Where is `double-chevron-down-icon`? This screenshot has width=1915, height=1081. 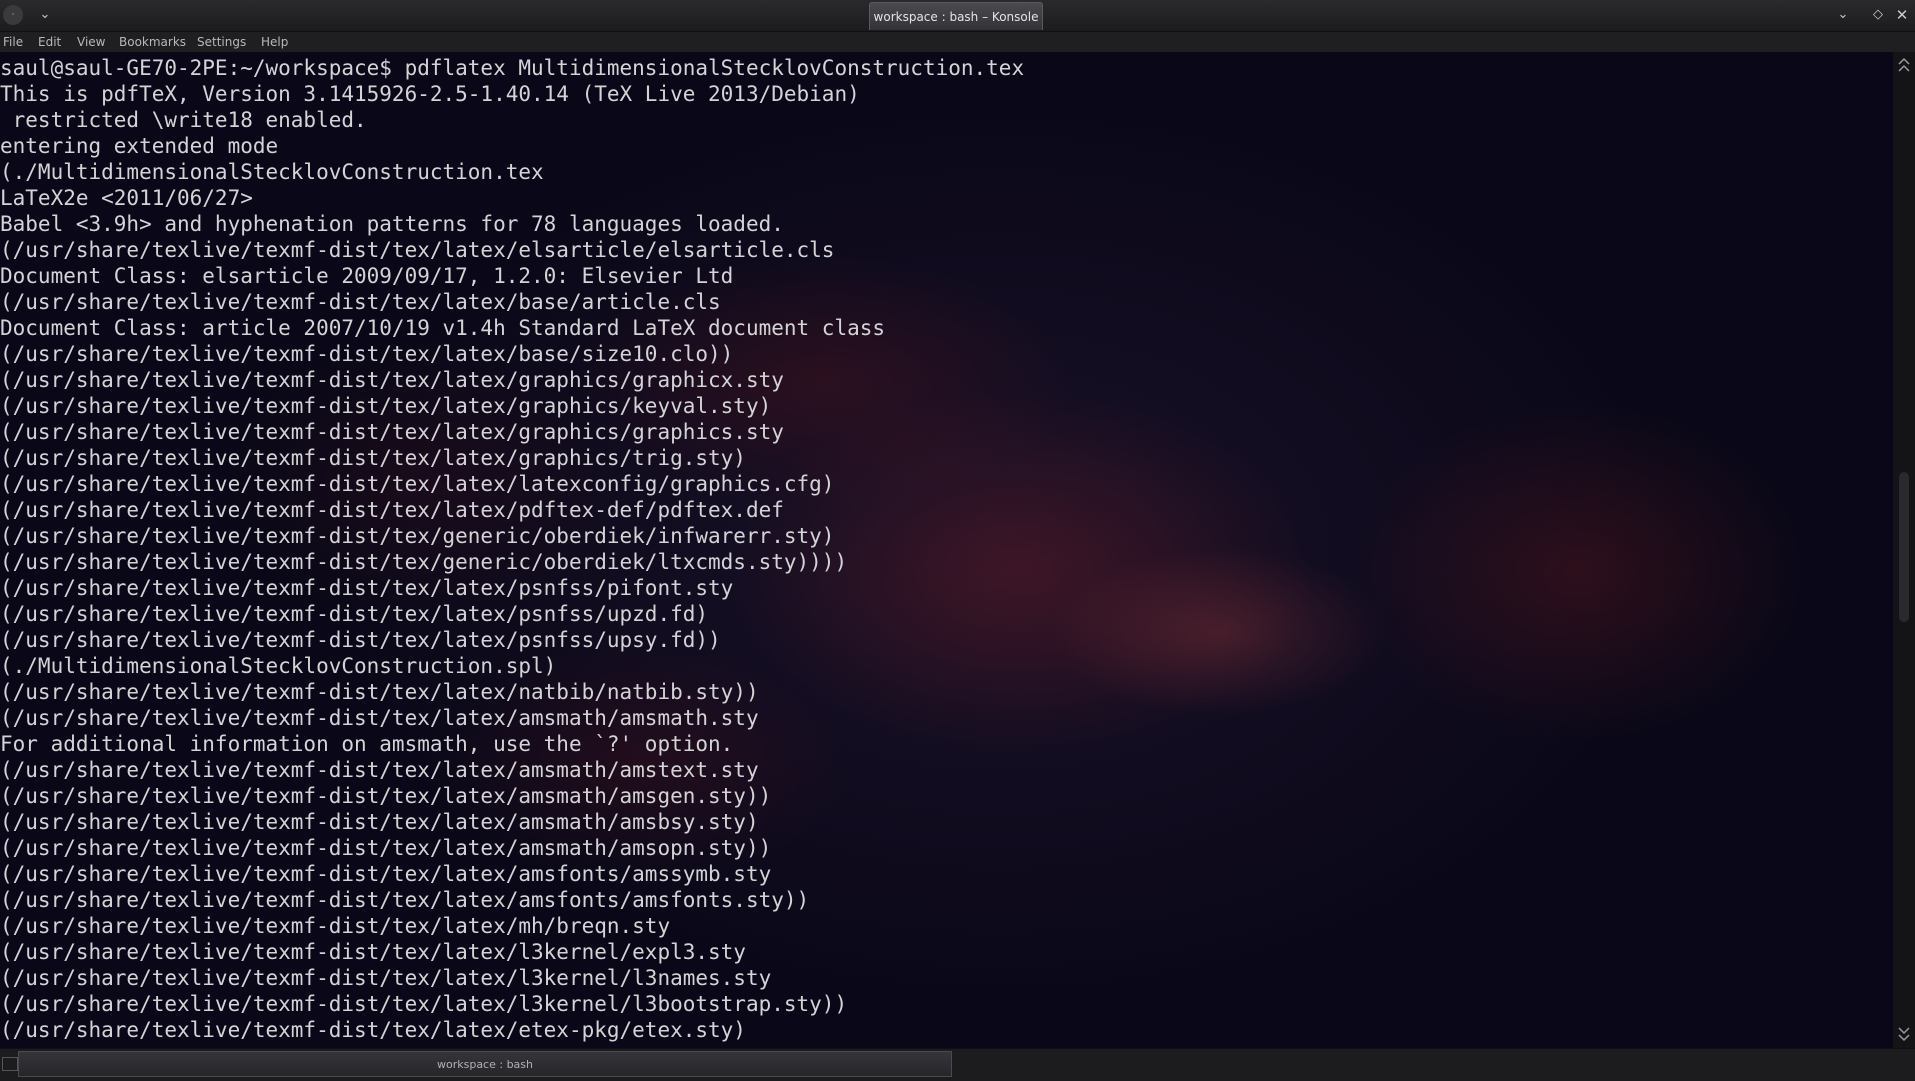
double-chevron-down-icon is located at coordinates (1904, 1034).